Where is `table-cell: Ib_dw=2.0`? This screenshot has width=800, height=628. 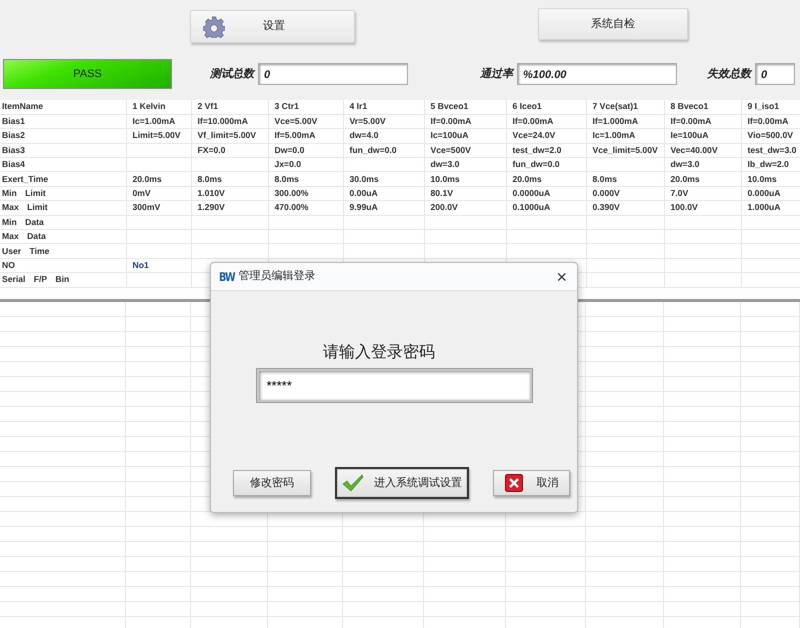 table-cell: Ib_dw=2.0 is located at coordinates (770, 165).